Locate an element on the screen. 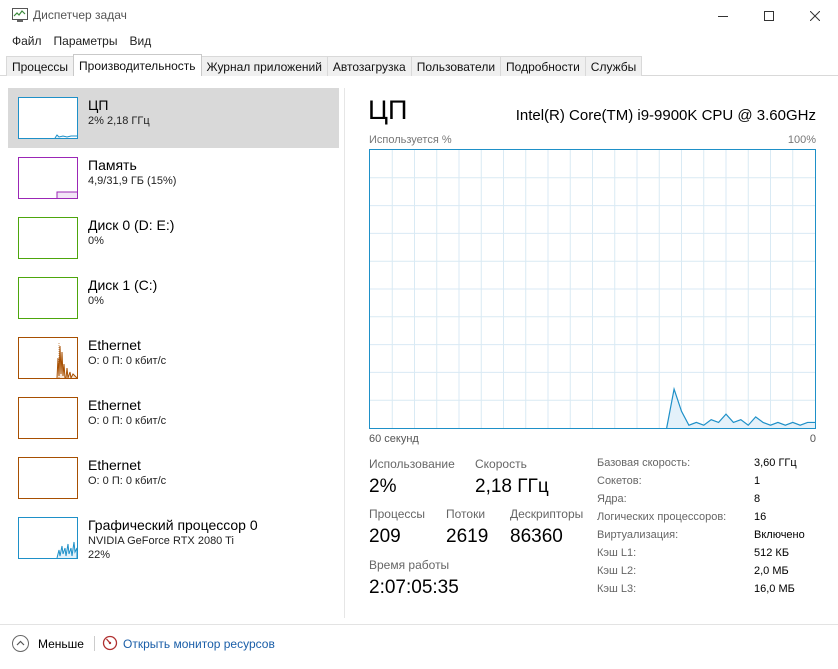  graph-y-label: Используется % is located at coordinates (410, 140).